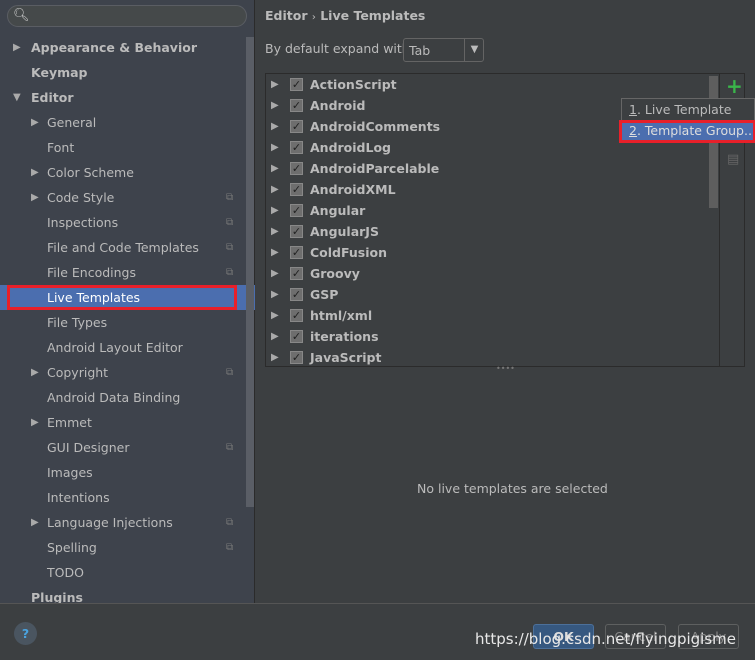 The height and width of the screenshot is (660, 755). I want to click on sidebar-item-color-scheme: ▶ Color Scheme, so click(123, 172).